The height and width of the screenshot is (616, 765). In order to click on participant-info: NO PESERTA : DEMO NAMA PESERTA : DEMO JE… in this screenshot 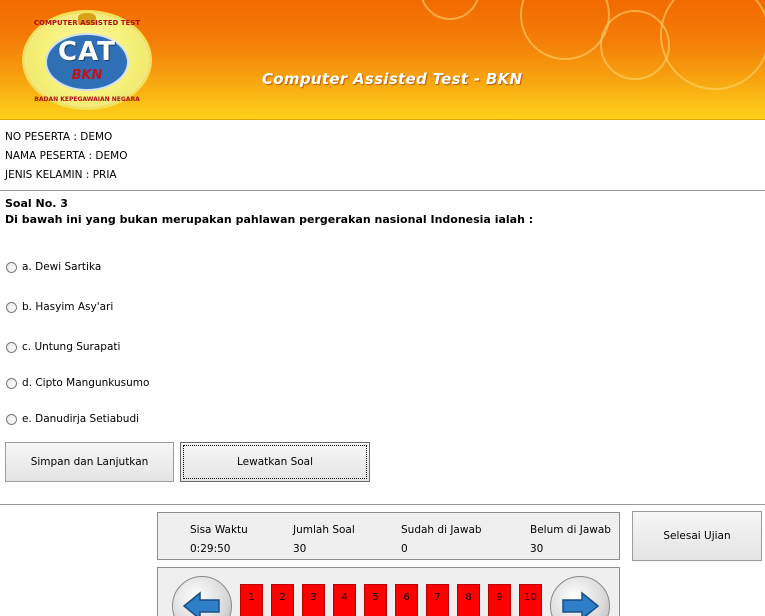, I will do `click(66, 156)`.